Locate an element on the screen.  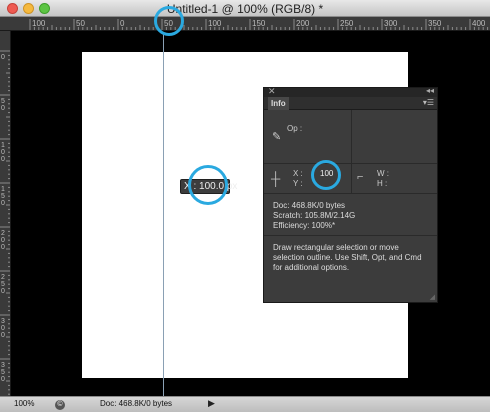
info-coordinates-section: ┼ X : Y : 100 ⌐ W : H : is located at coordinates (350, 179).